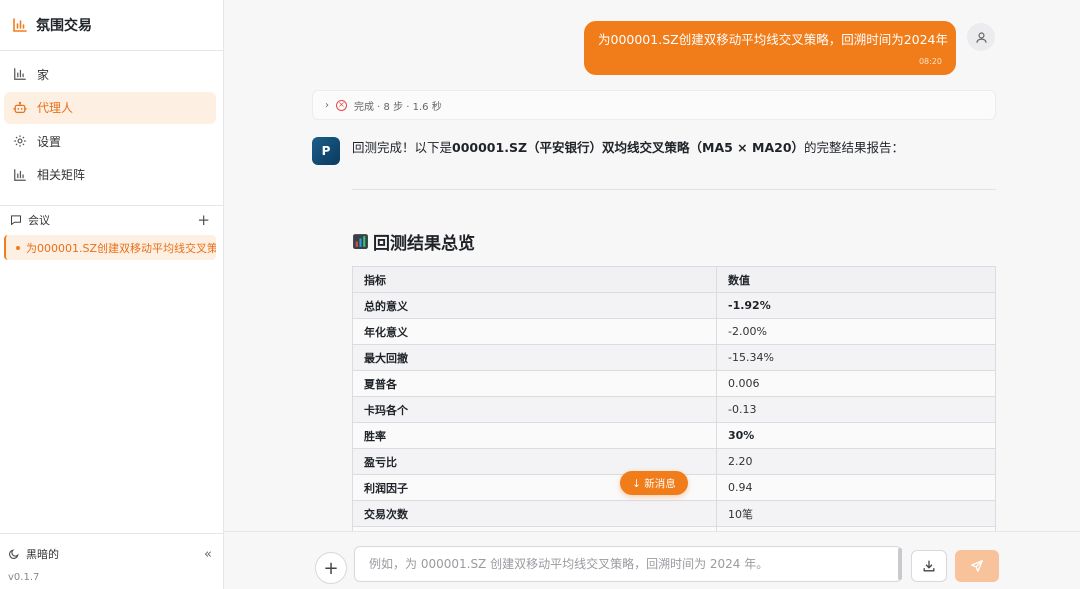  I want to click on message-input-box, so click(628, 564).